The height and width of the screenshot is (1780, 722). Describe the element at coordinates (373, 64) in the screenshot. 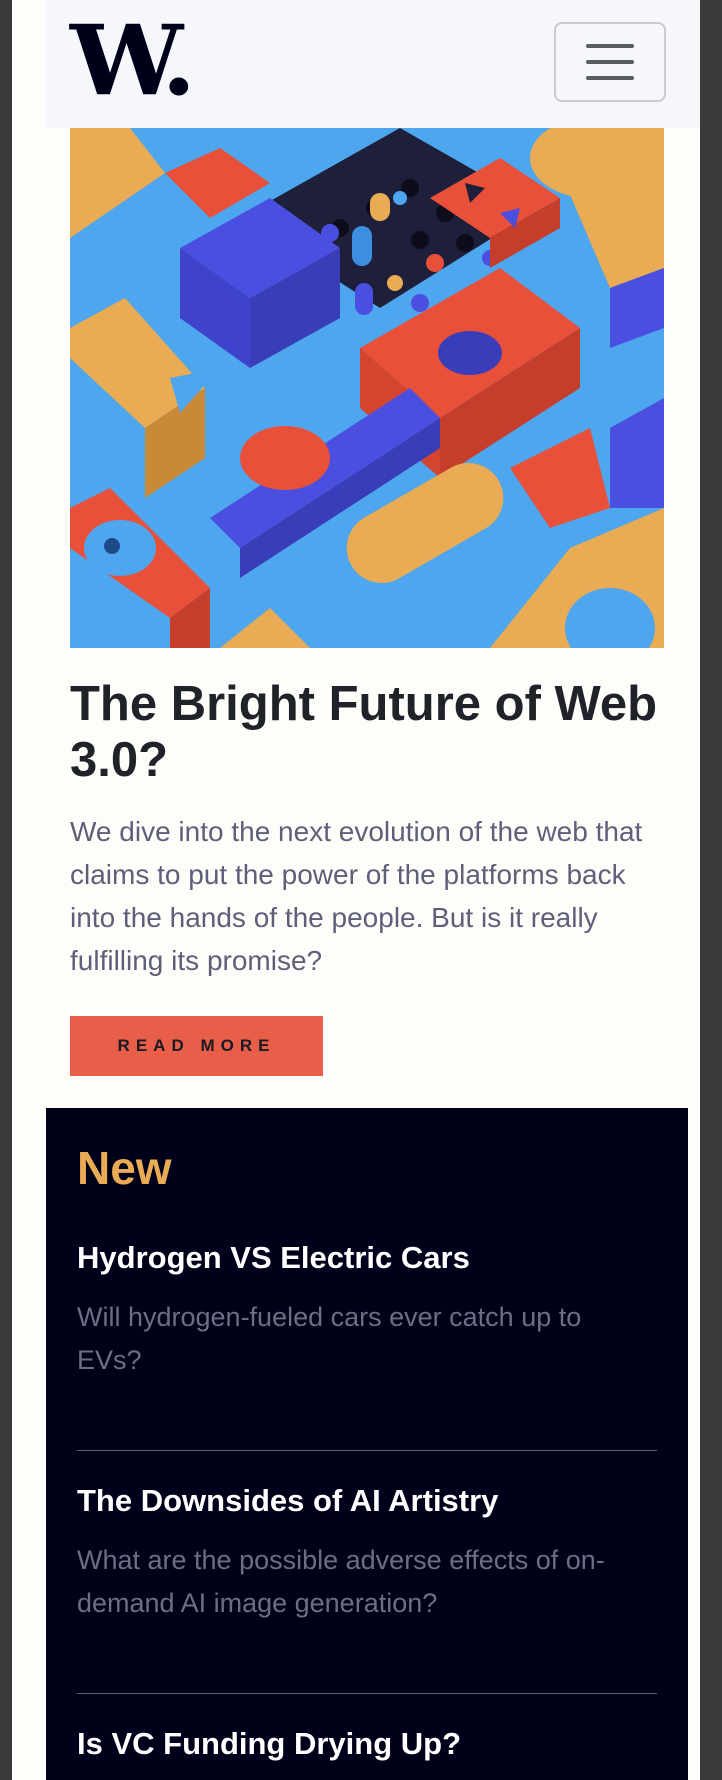

I see `site-header: W.` at that location.